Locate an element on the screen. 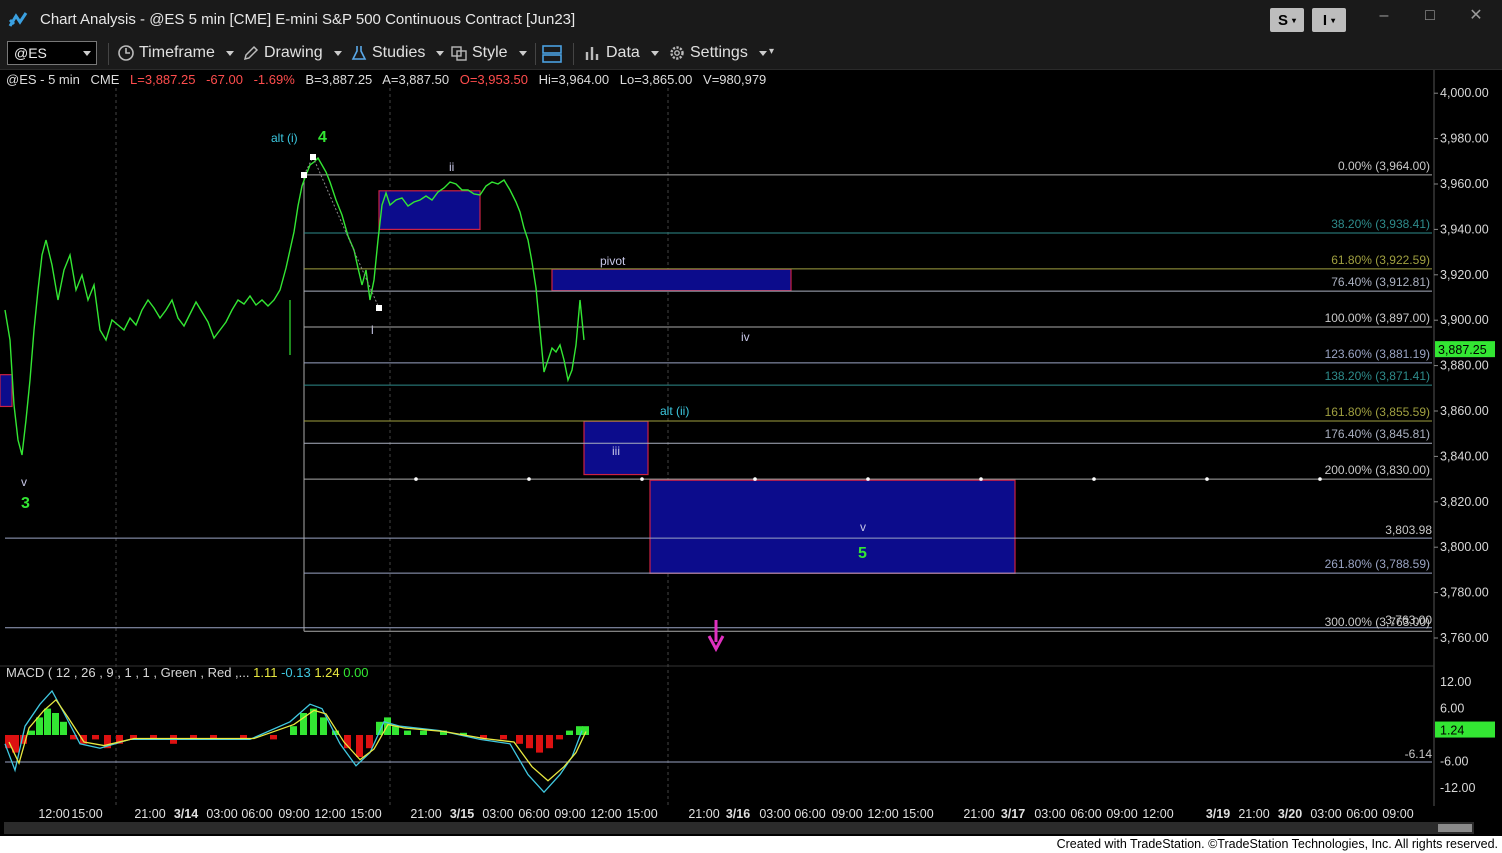  settings-menu: Settings is located at coordinates (717, 53).